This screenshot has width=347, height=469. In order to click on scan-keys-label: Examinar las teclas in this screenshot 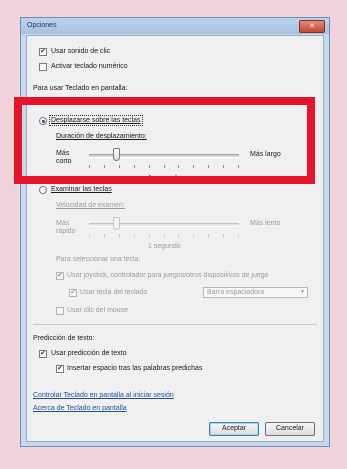, I will do `click(81, 189)`.